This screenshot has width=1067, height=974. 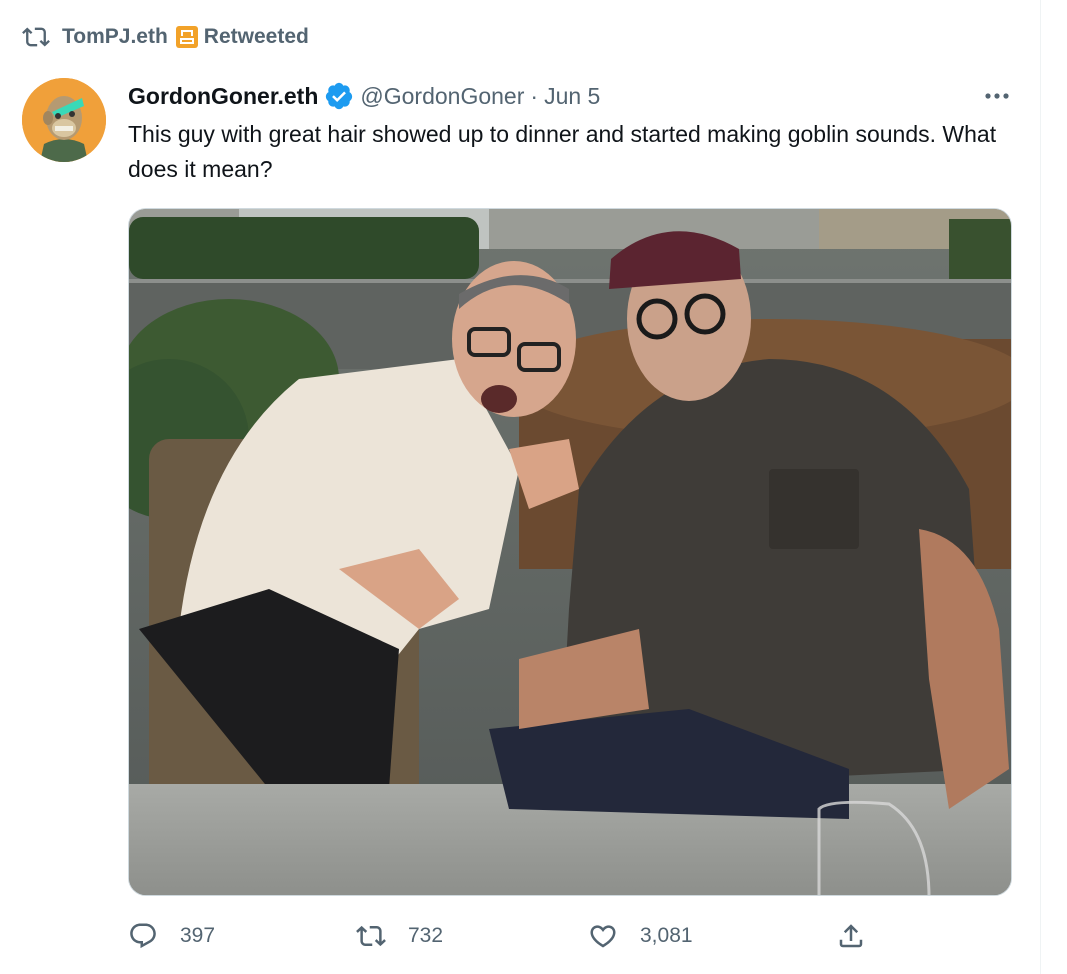 I want to click on tweet-actions: 397 732 3,081, so click(x=570, y=936).